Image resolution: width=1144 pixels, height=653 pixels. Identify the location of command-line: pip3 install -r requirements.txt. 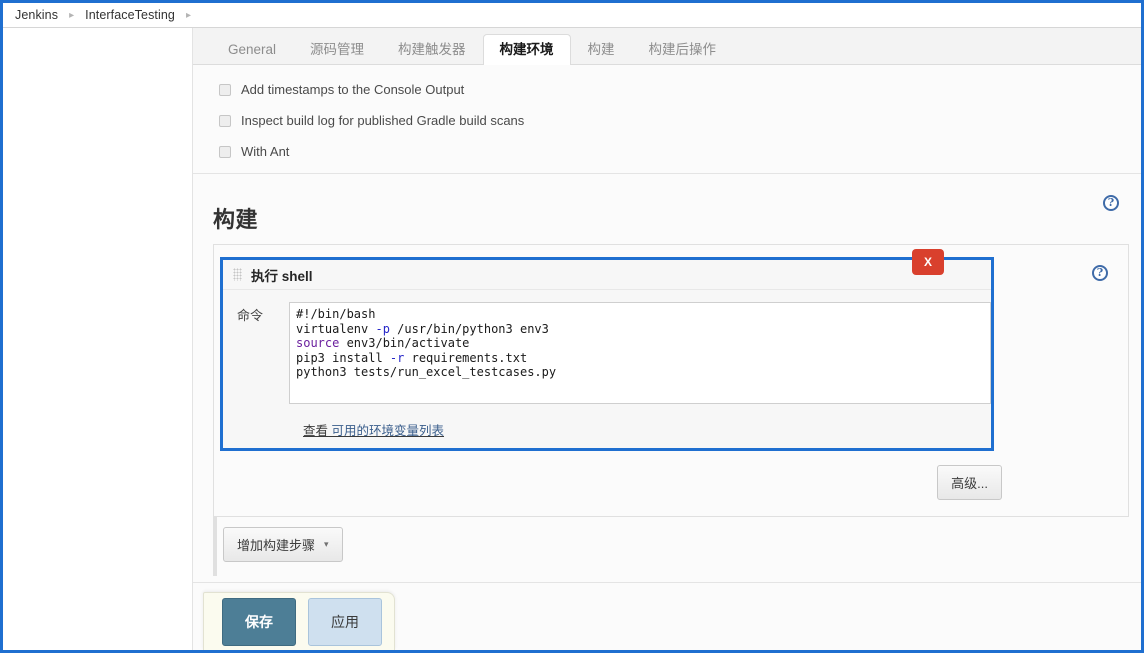
(412, 357).